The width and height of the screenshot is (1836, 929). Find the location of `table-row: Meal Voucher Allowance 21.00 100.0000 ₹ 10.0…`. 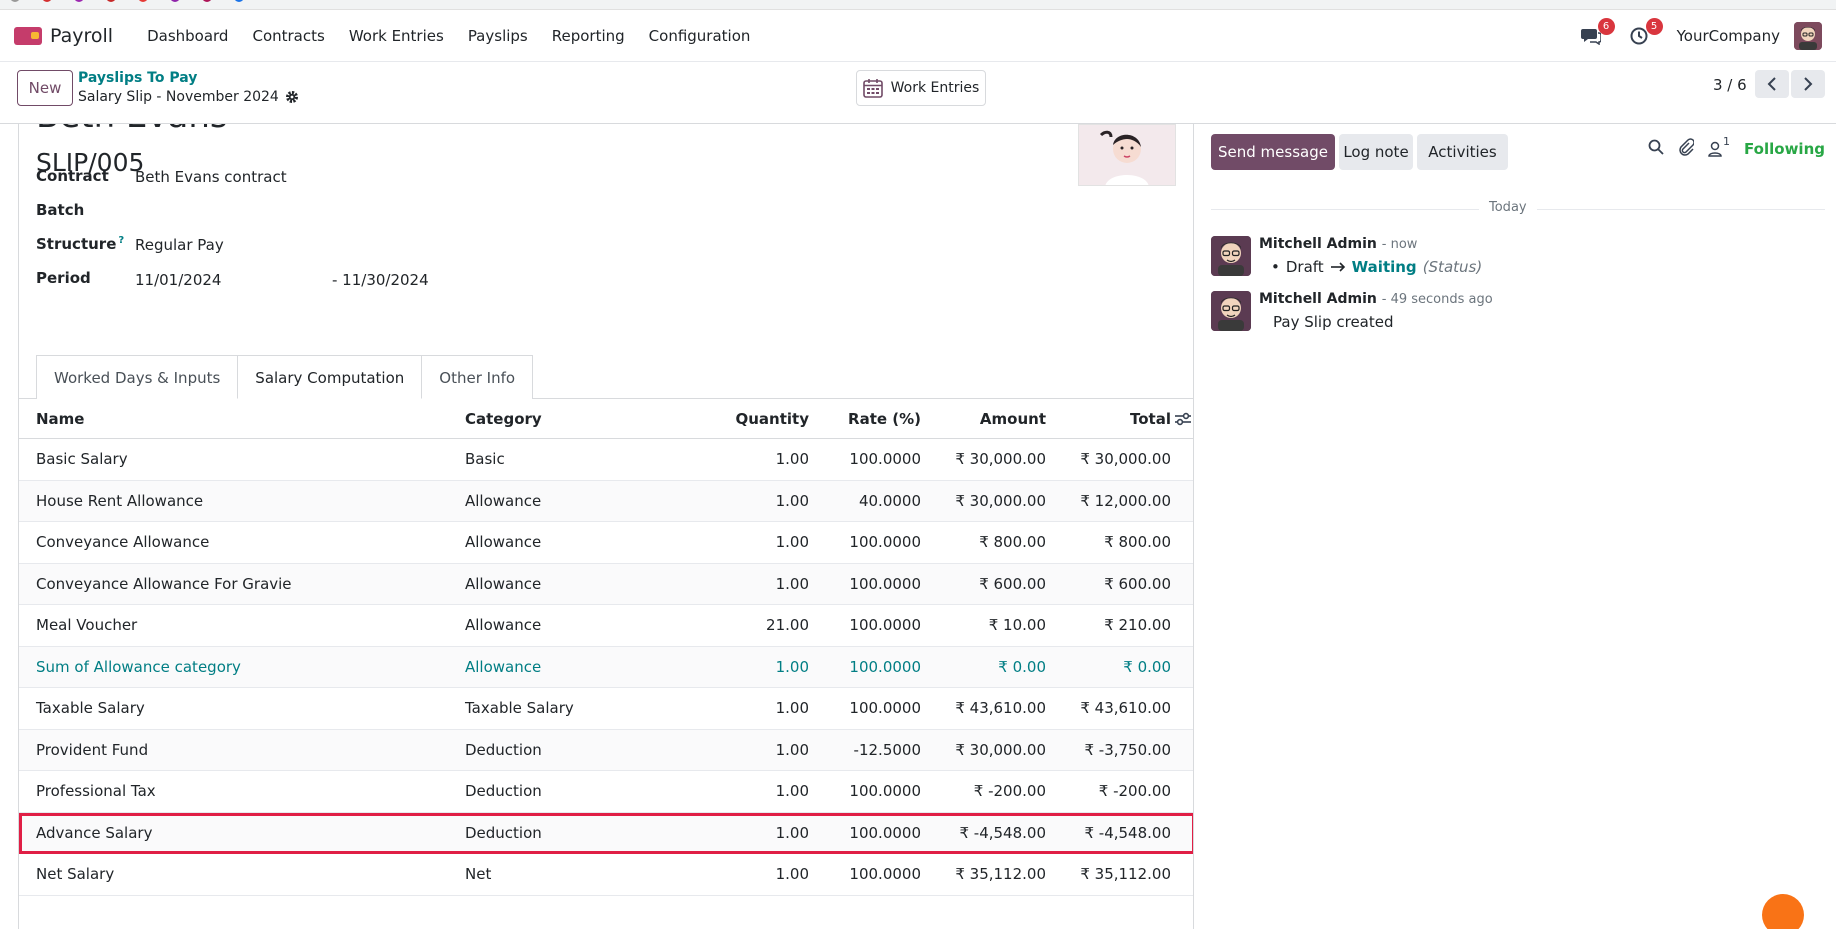

table-row: Meal Voucher Allowance 21.00 100.0000 ₹ 10.0… is located at coordinates (606, 626).